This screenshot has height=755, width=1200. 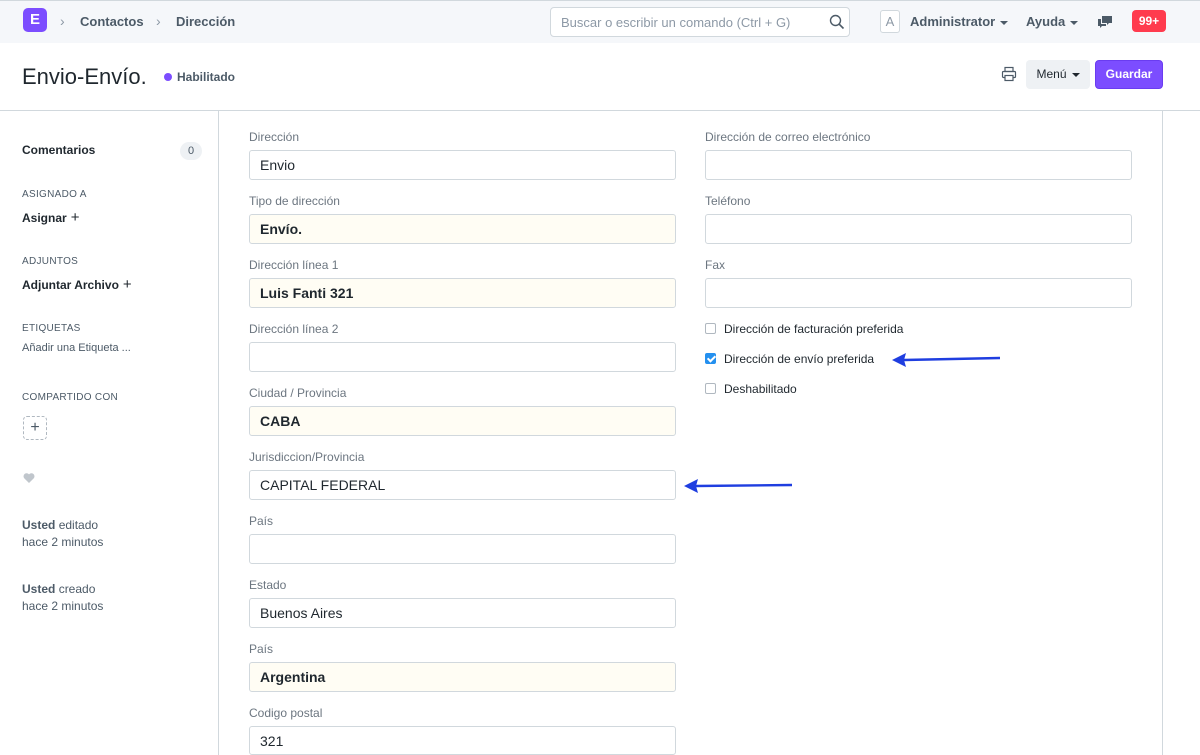 I want to click on add-share-button: +, so click(x=35, y=428).